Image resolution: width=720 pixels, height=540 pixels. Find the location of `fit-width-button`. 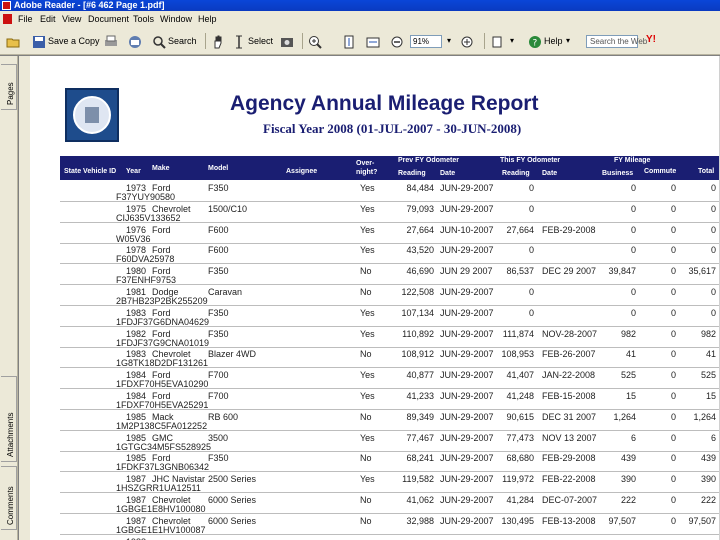

fit-width-button is located at coordinates (374, 41).